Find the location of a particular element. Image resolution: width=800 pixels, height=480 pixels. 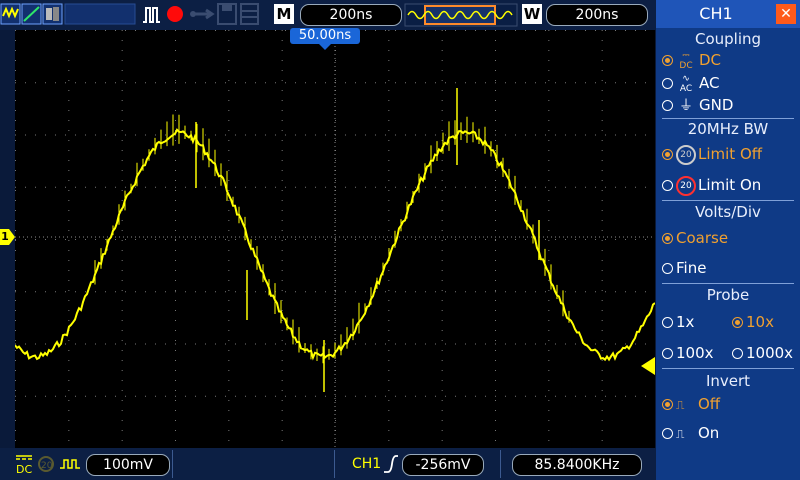

coupling-option-ac: ∿ AC AC is located at coordinates (690, 83).